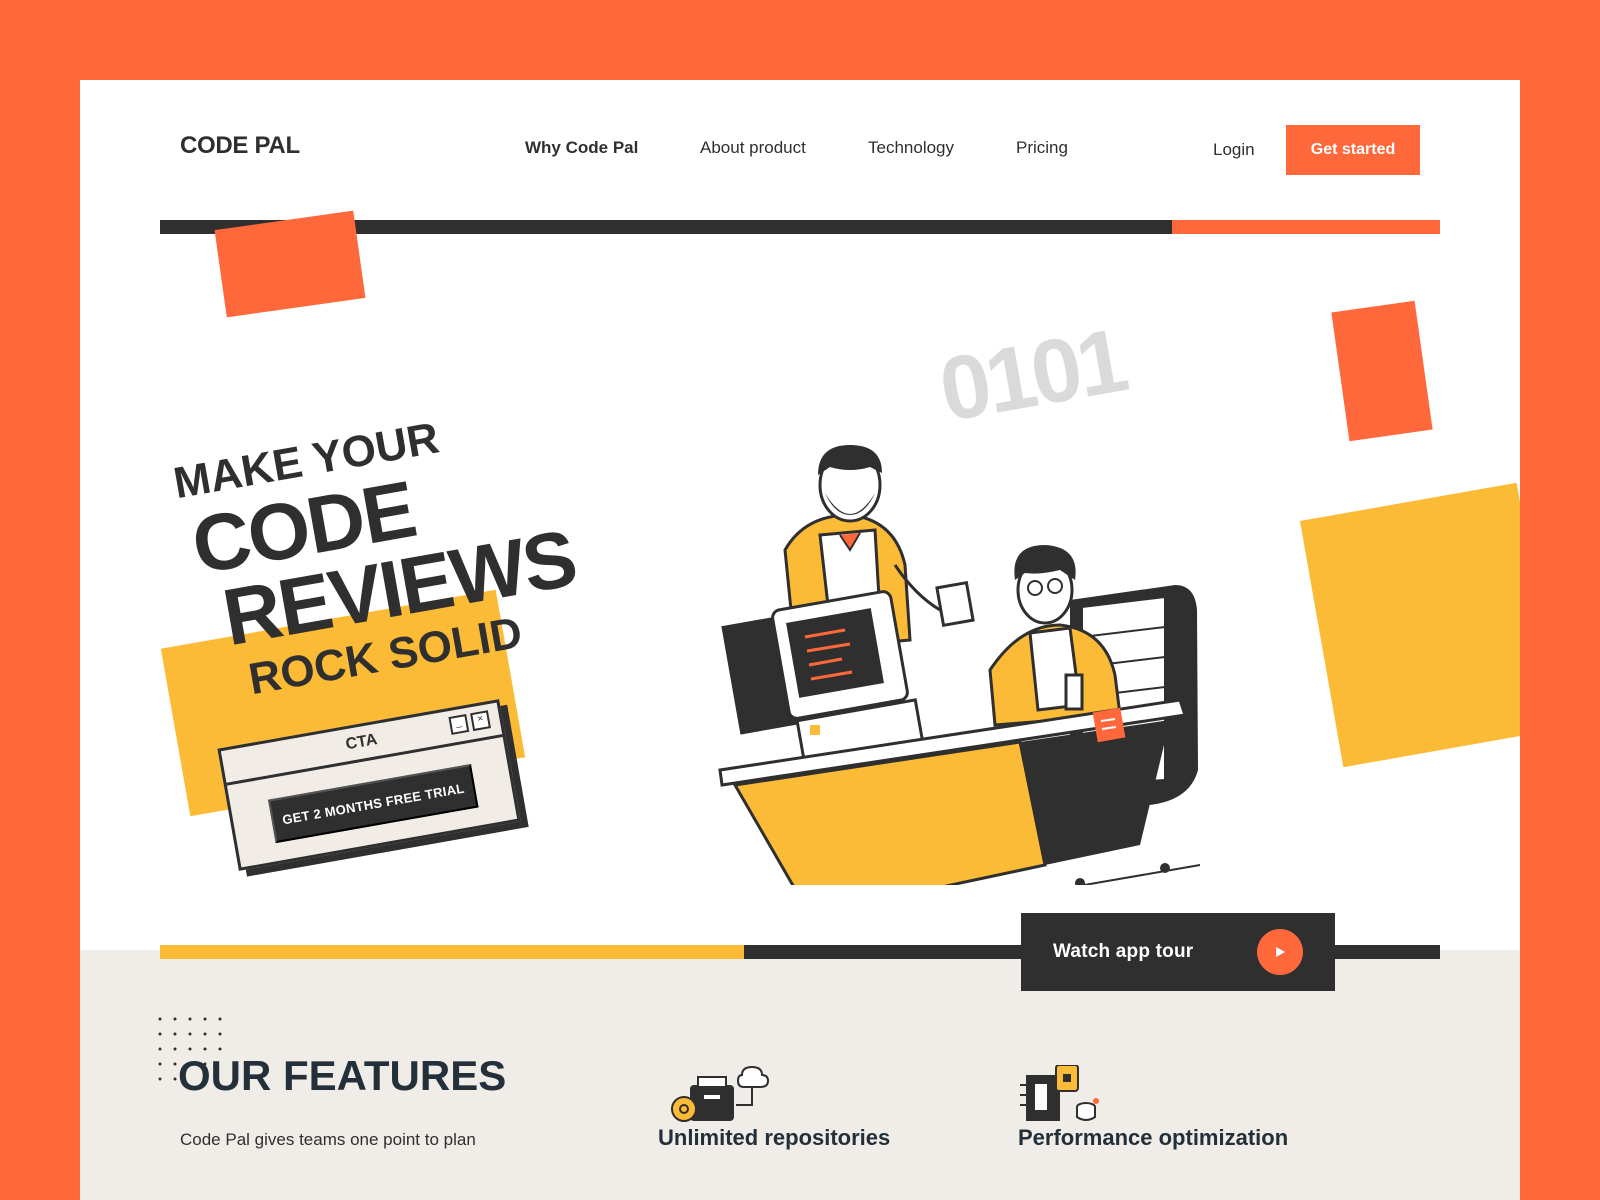  What do you see at coordinates (452, 952) in the screenshot?
I see `section-rule-yellow` at bounding box center [452, 952].